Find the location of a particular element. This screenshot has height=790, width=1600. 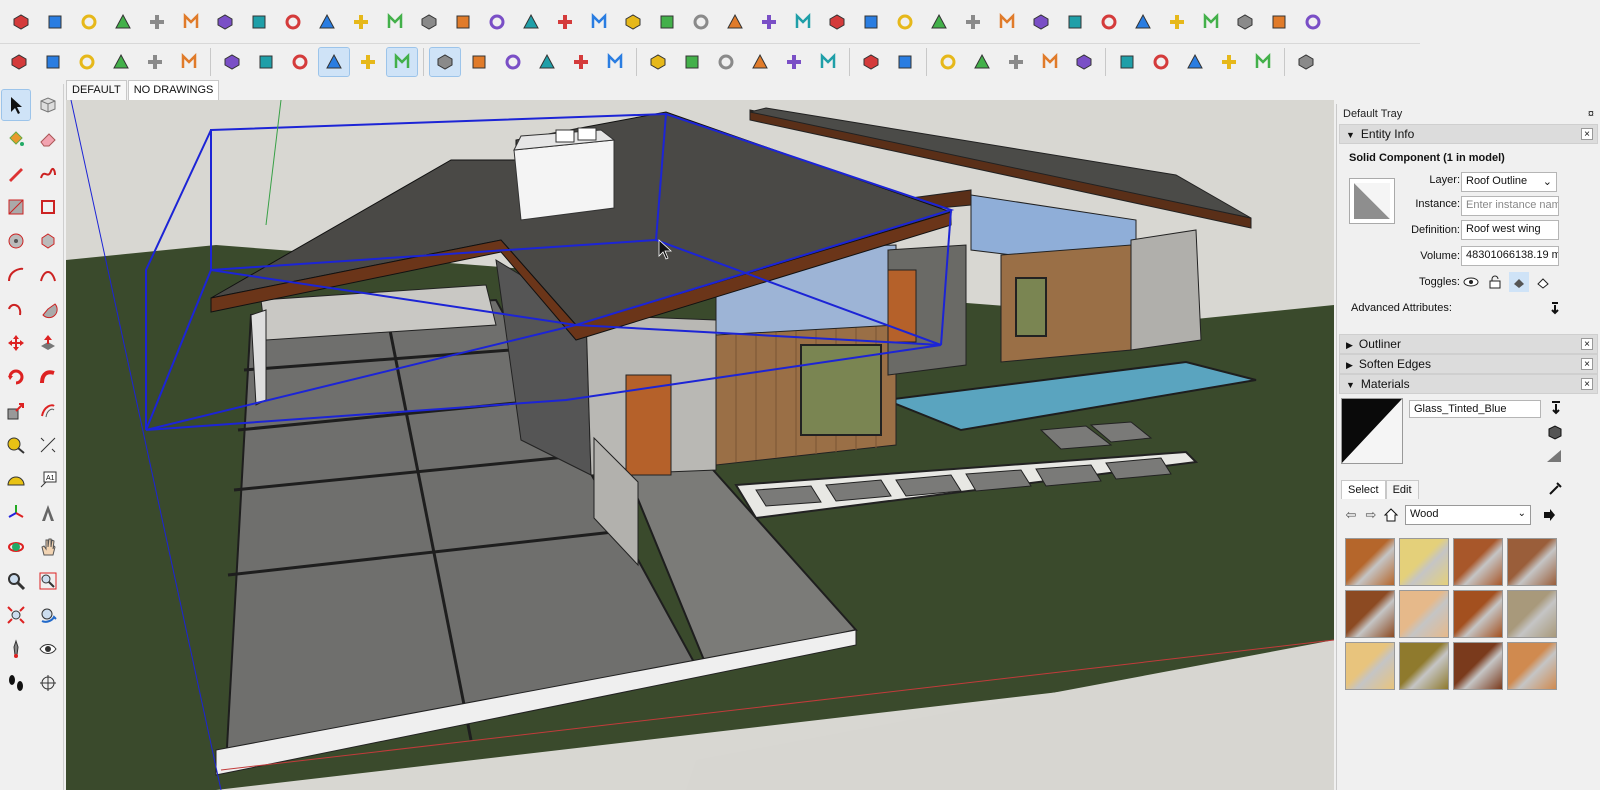

shaded-texture-icon is located at coordinates (368, 62).